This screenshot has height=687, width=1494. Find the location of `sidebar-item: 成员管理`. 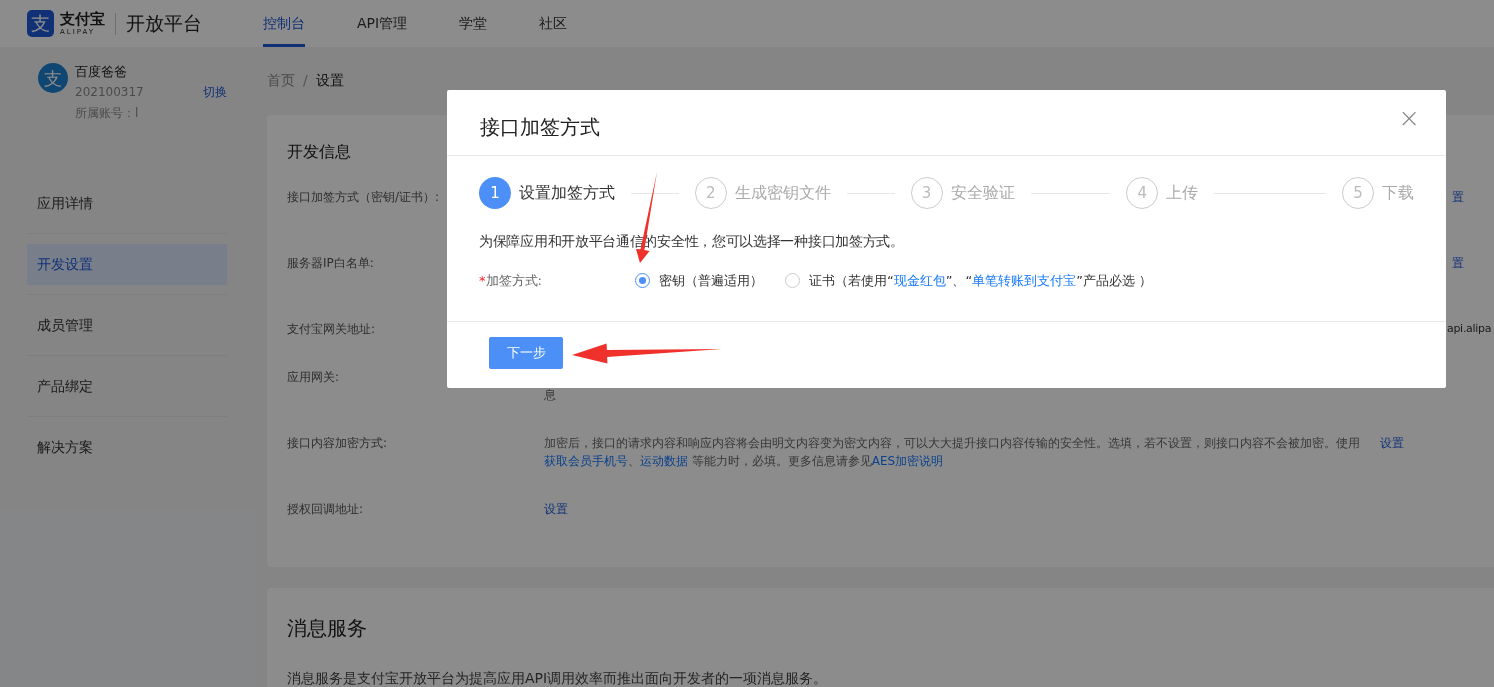

sidebar-item: 成员管理 is located at coordinates (127, 325).